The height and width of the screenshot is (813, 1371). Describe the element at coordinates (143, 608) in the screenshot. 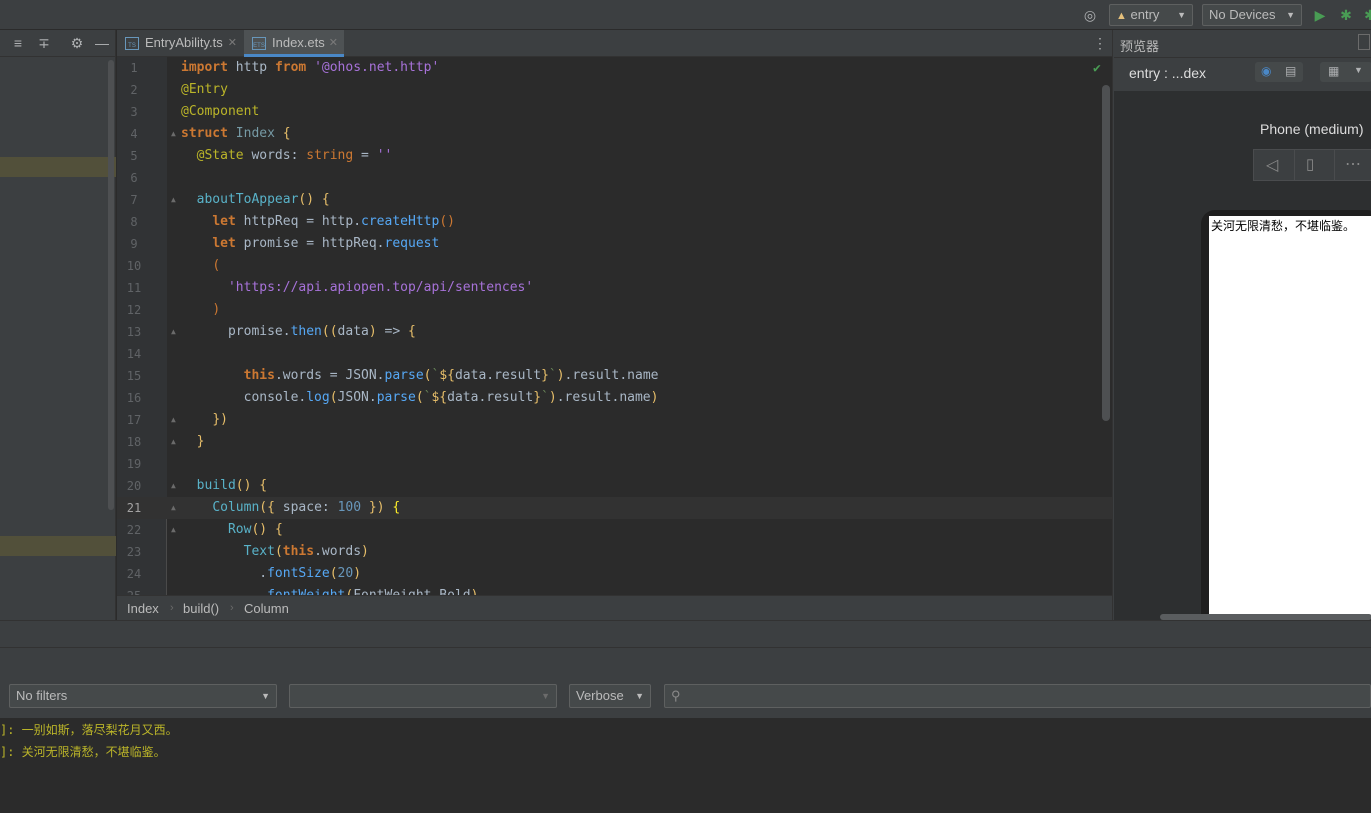

I see `breadcrumb-item: Index` at that location.